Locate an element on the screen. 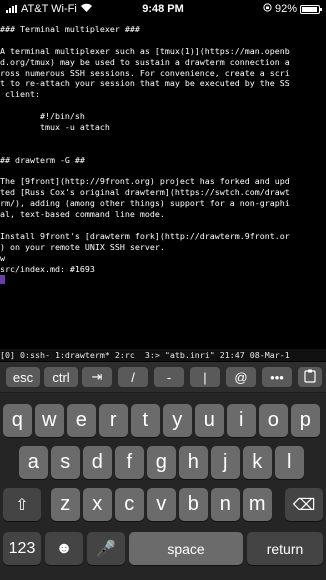 The width and height of the screenshot is (326, 580). key-t: t is located at coordinates (145, 420).